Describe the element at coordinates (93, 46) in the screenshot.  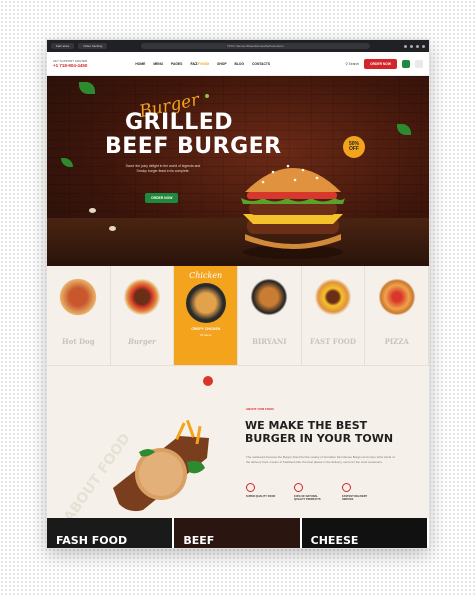
I see `browser-tab: Order tracking` at that location.